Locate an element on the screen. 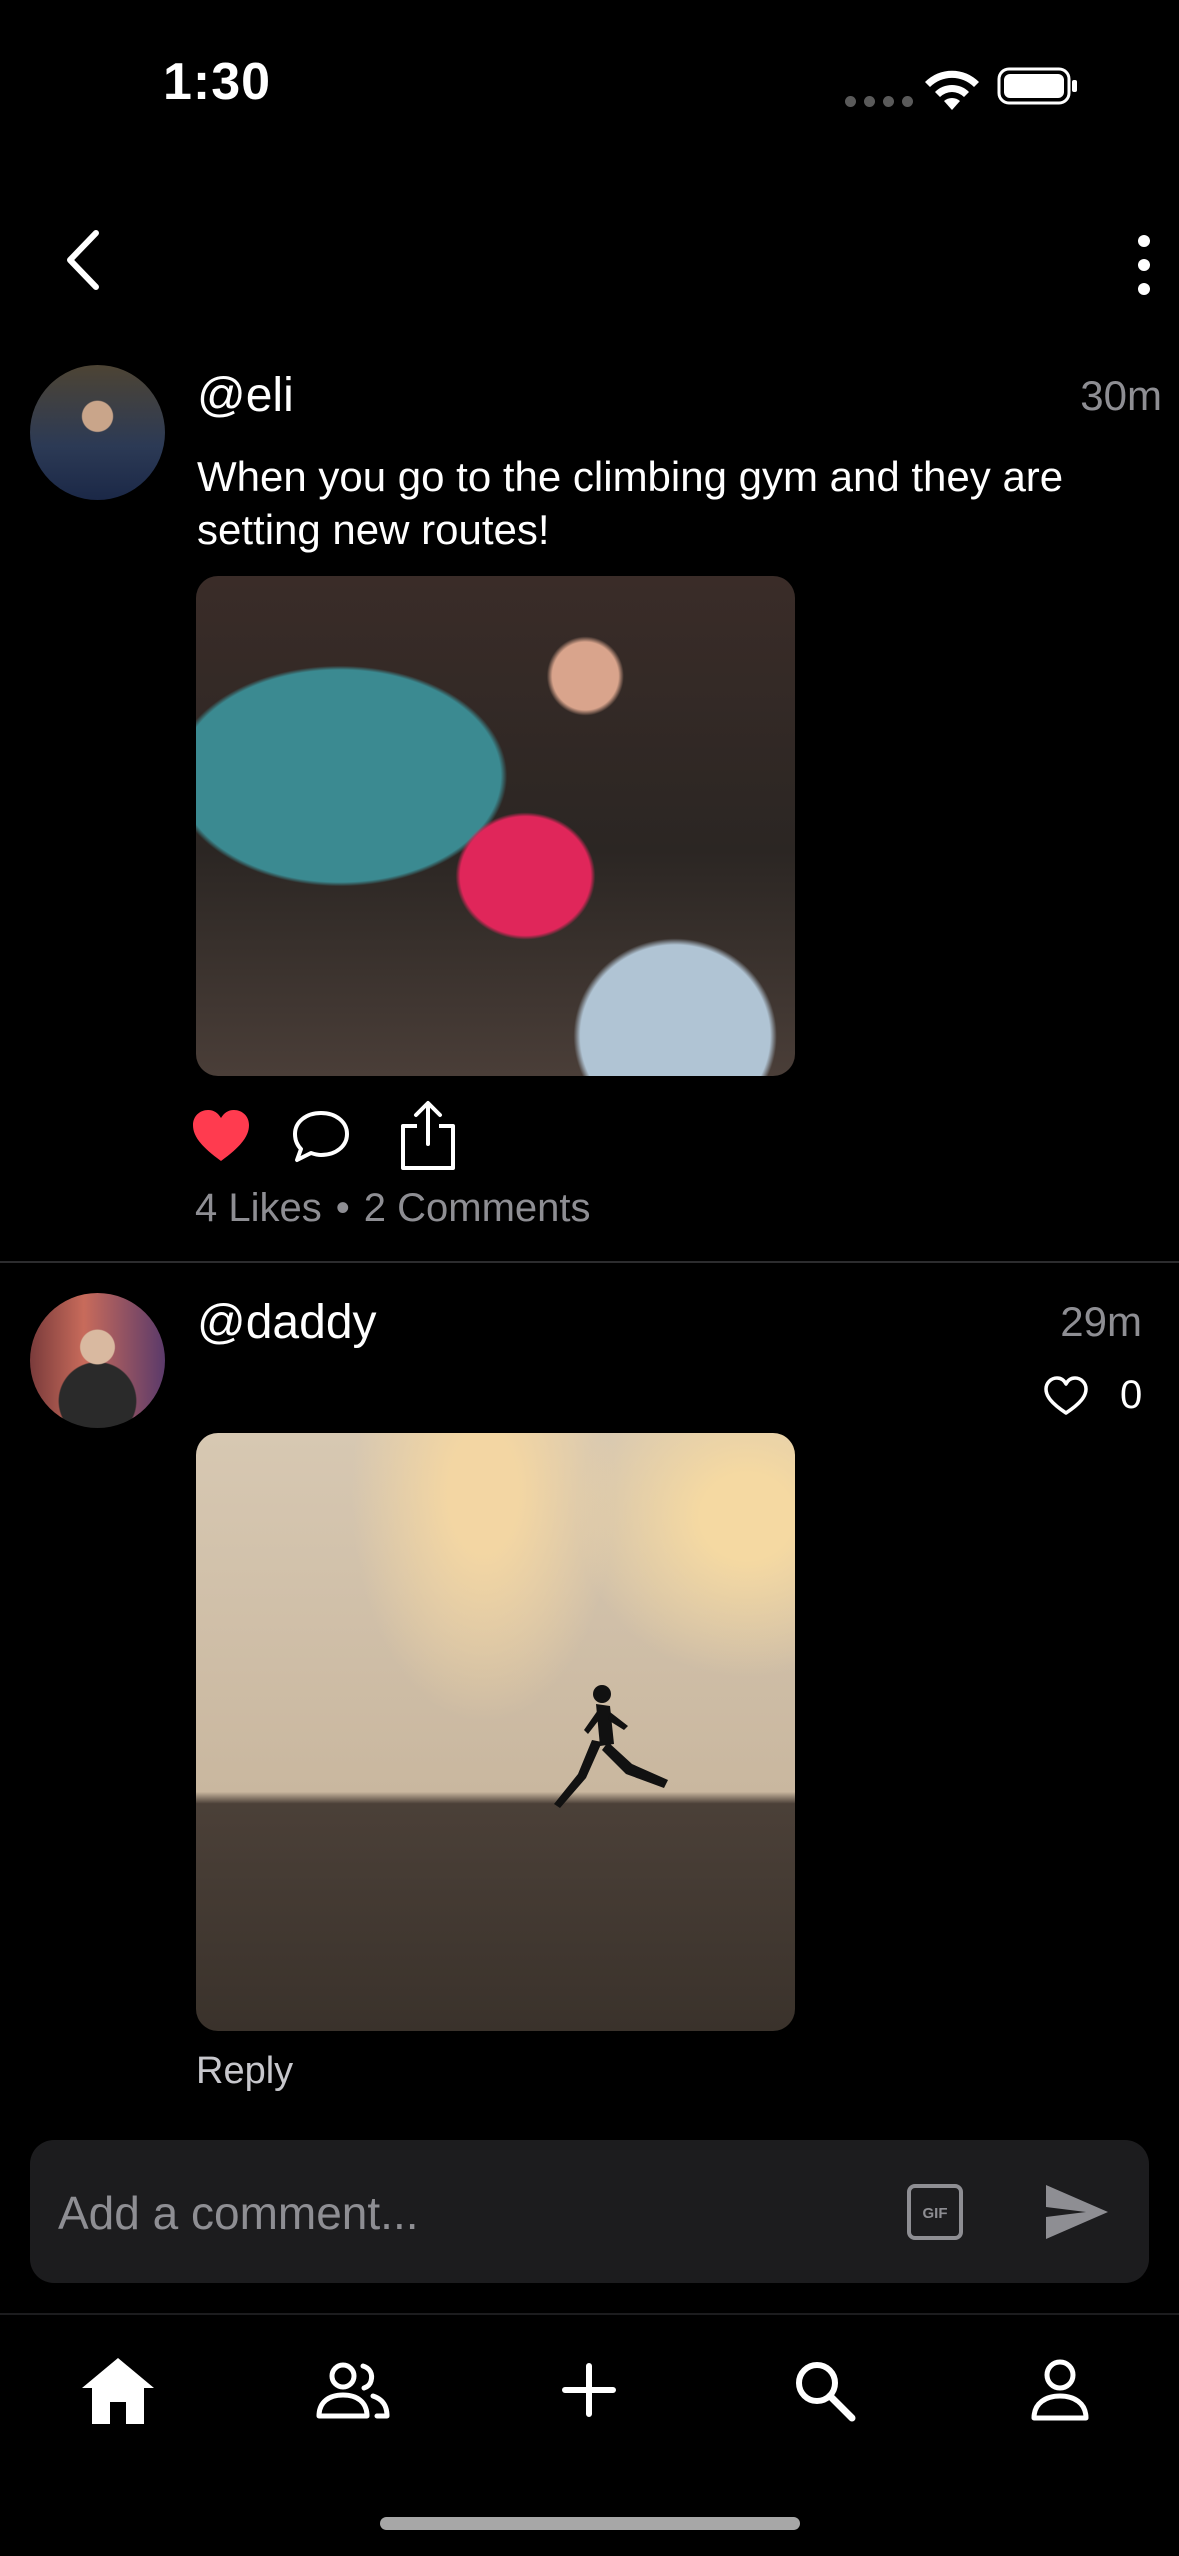 The width and height of the screenshot is (1179, 2556). tab-bar-divider is located at coordinates (589, 2314).